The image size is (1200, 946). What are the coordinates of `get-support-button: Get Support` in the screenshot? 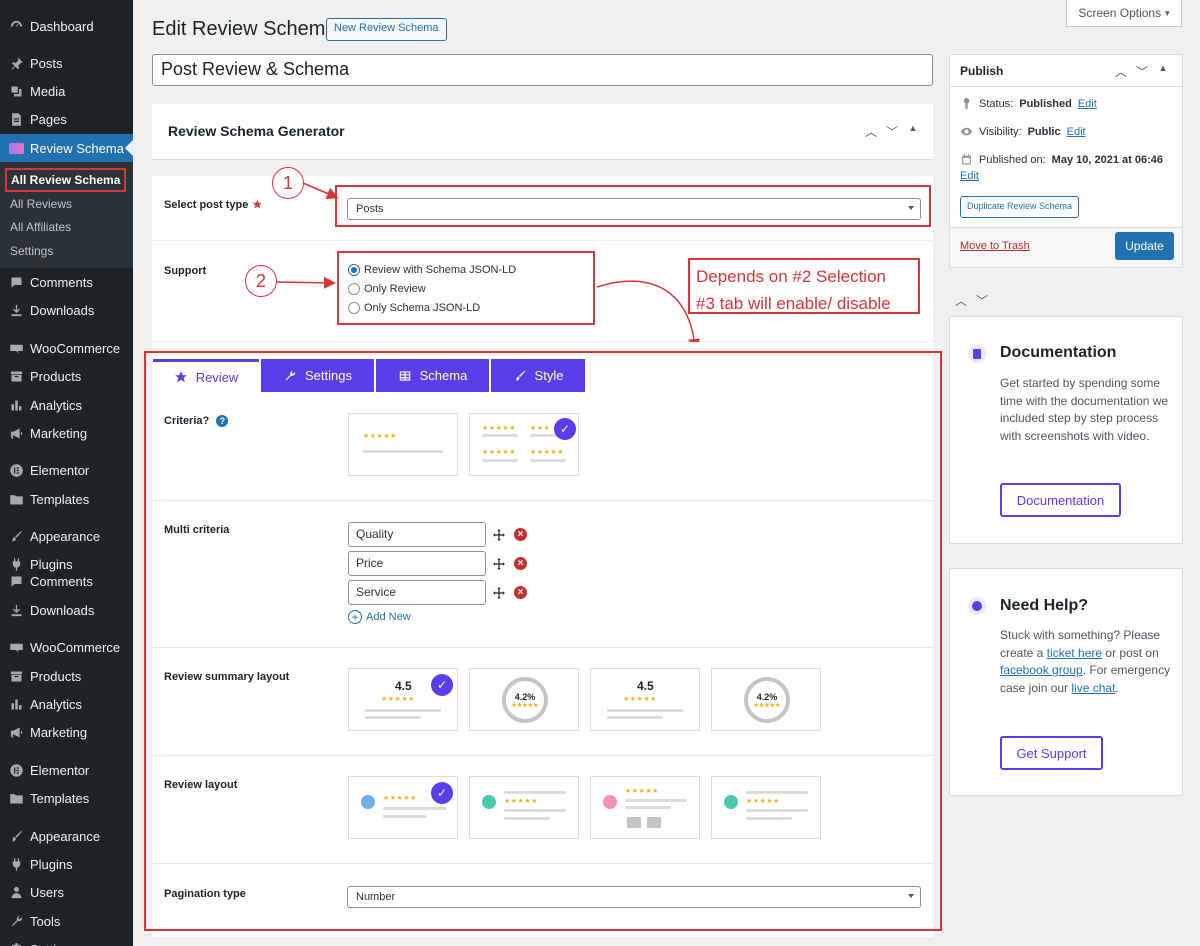 It's located at (1051, 753).